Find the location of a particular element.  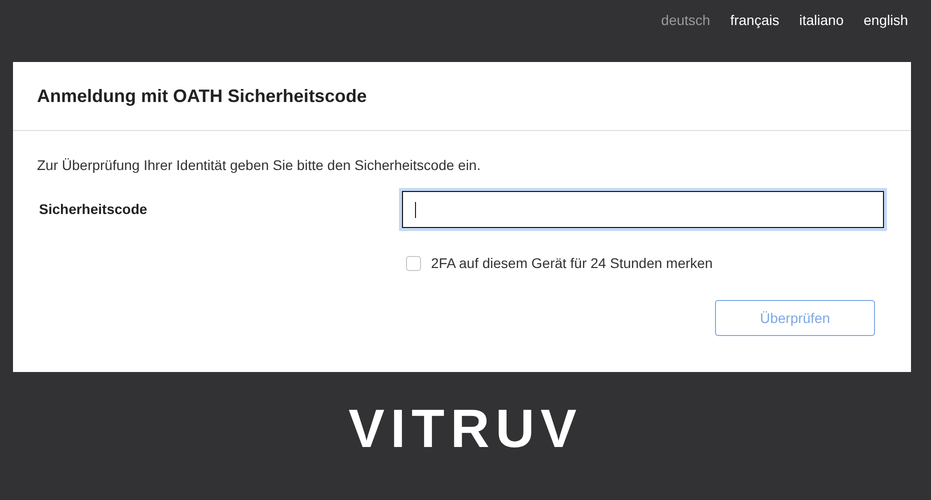

field-label: Sicherheitscode is located at coordinates (93, 209).